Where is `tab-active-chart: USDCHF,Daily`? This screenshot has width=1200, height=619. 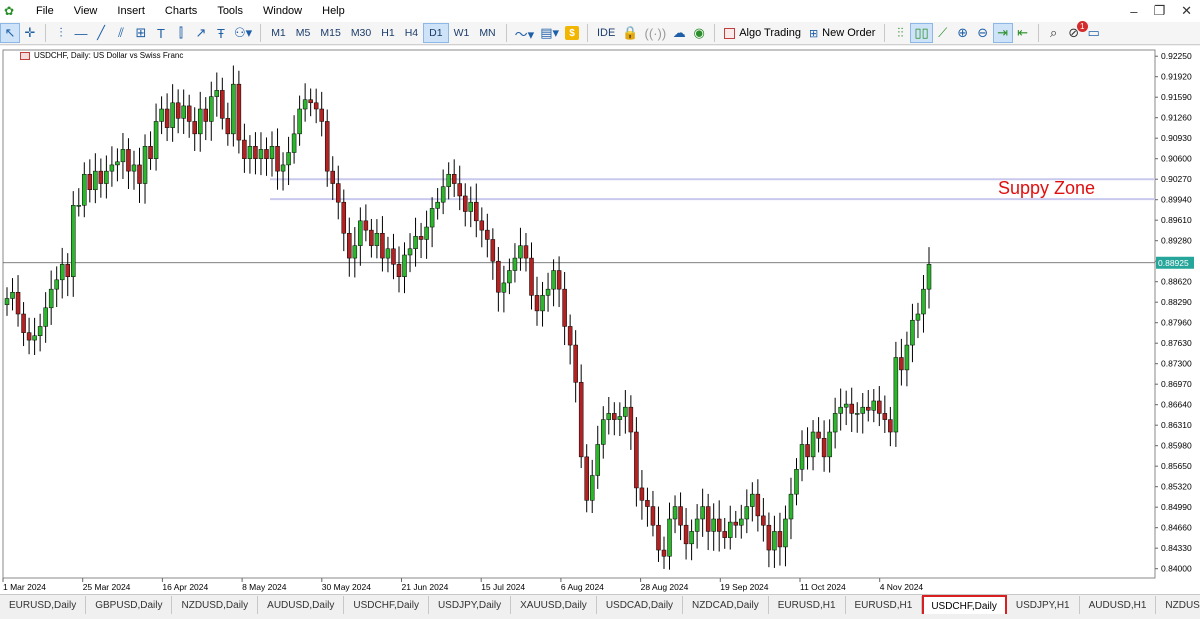
tab-active-chart: USDCHF,Daily is located at coordinates (964, 605).